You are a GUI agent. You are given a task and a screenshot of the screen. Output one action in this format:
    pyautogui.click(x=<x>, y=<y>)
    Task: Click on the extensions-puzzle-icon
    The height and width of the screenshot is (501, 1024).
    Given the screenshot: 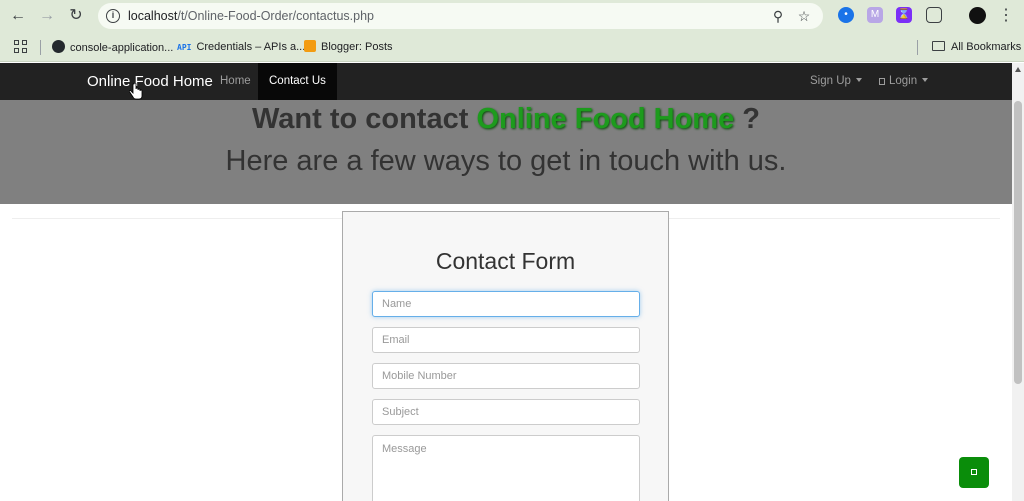 What is the action you would take?
    pyautogui.click(x=934, y=15)
    